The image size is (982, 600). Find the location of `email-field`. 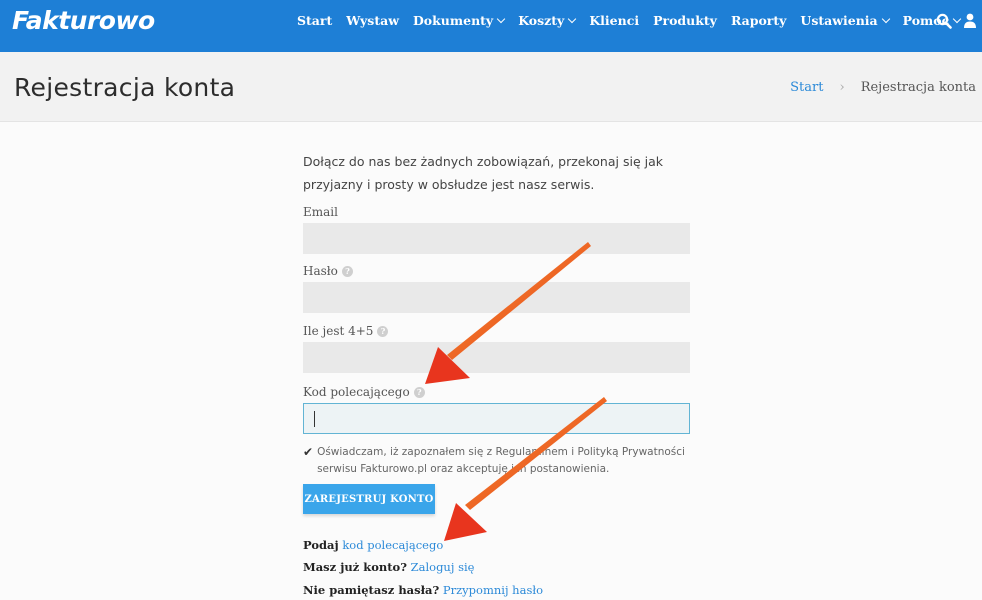

email-field is located at coordinates (496, 238).